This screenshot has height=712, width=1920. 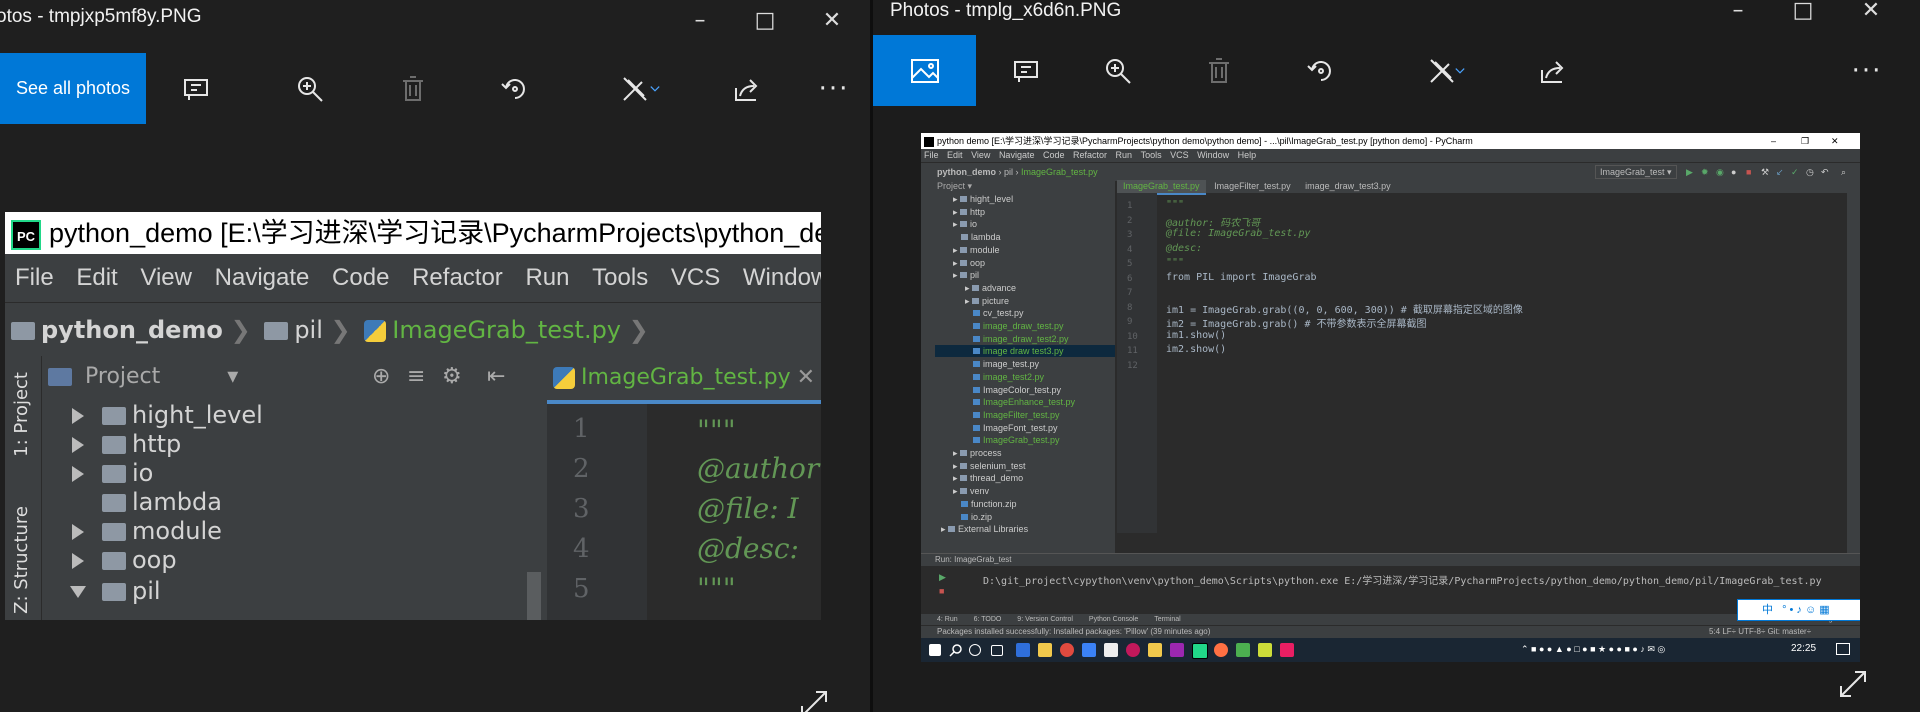 What do you see at coordinates (1005, 402) in the screenshot?
I see `tree-item: ImageEnhance_test.py` at bounding box center [1005, 402].